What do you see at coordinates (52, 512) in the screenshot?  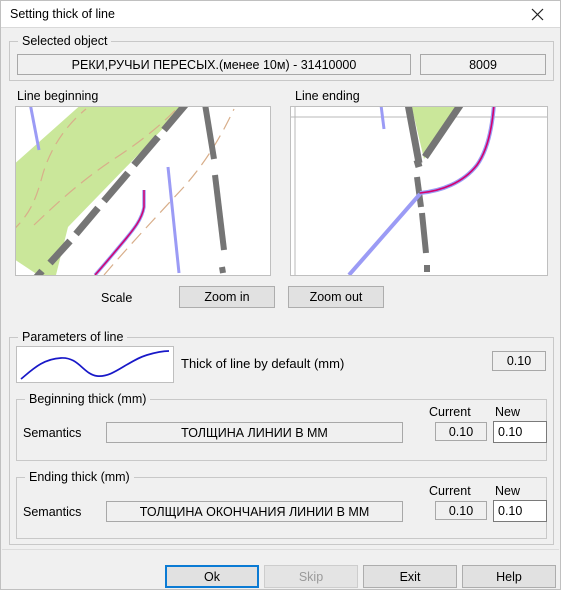 I see `ending-semantics-label: Semantics` at bounding box center [52, 512].